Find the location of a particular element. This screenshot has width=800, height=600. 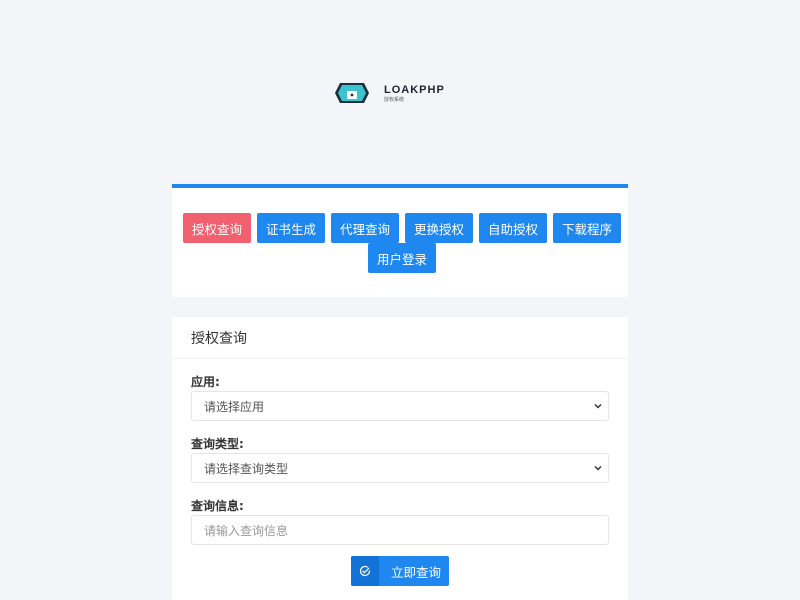

nav-button-change-license: 更换授权 is located at coordinates (439, 228).